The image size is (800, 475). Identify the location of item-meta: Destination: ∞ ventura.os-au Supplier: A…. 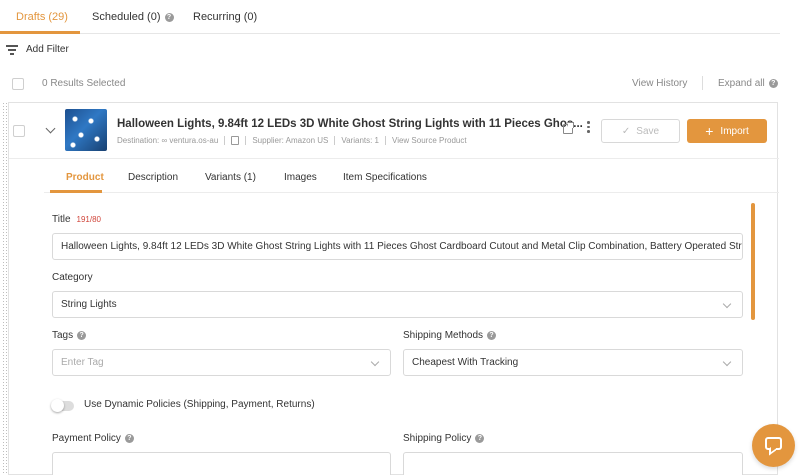
(292, 140).